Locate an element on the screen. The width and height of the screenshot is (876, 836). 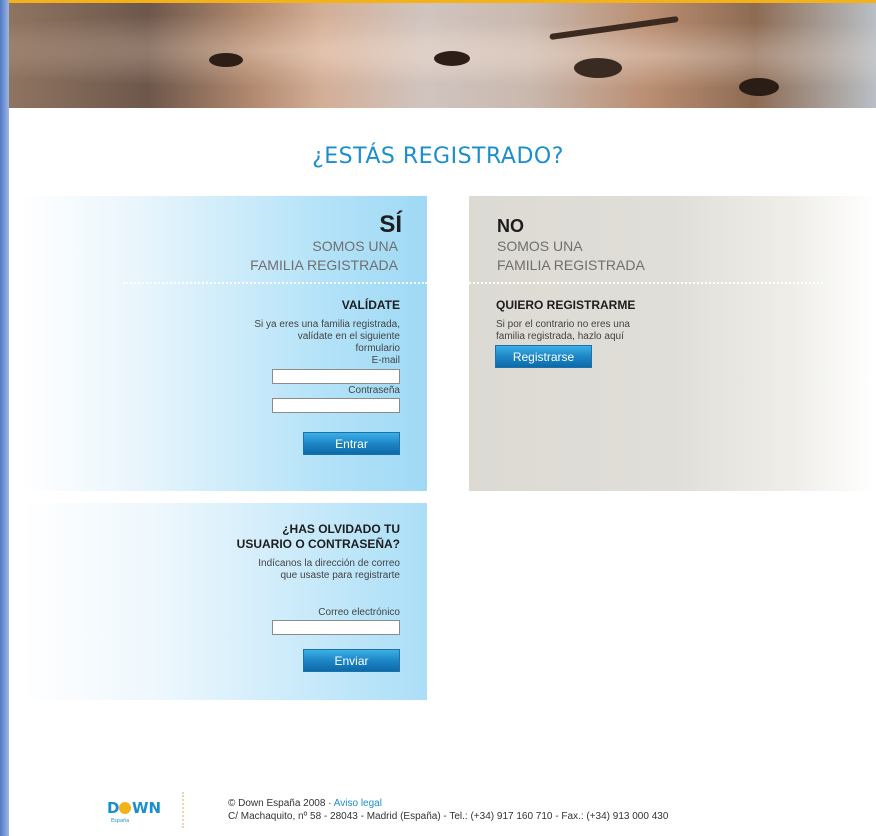
svg-text: WN is located at coordinates (146, 808).